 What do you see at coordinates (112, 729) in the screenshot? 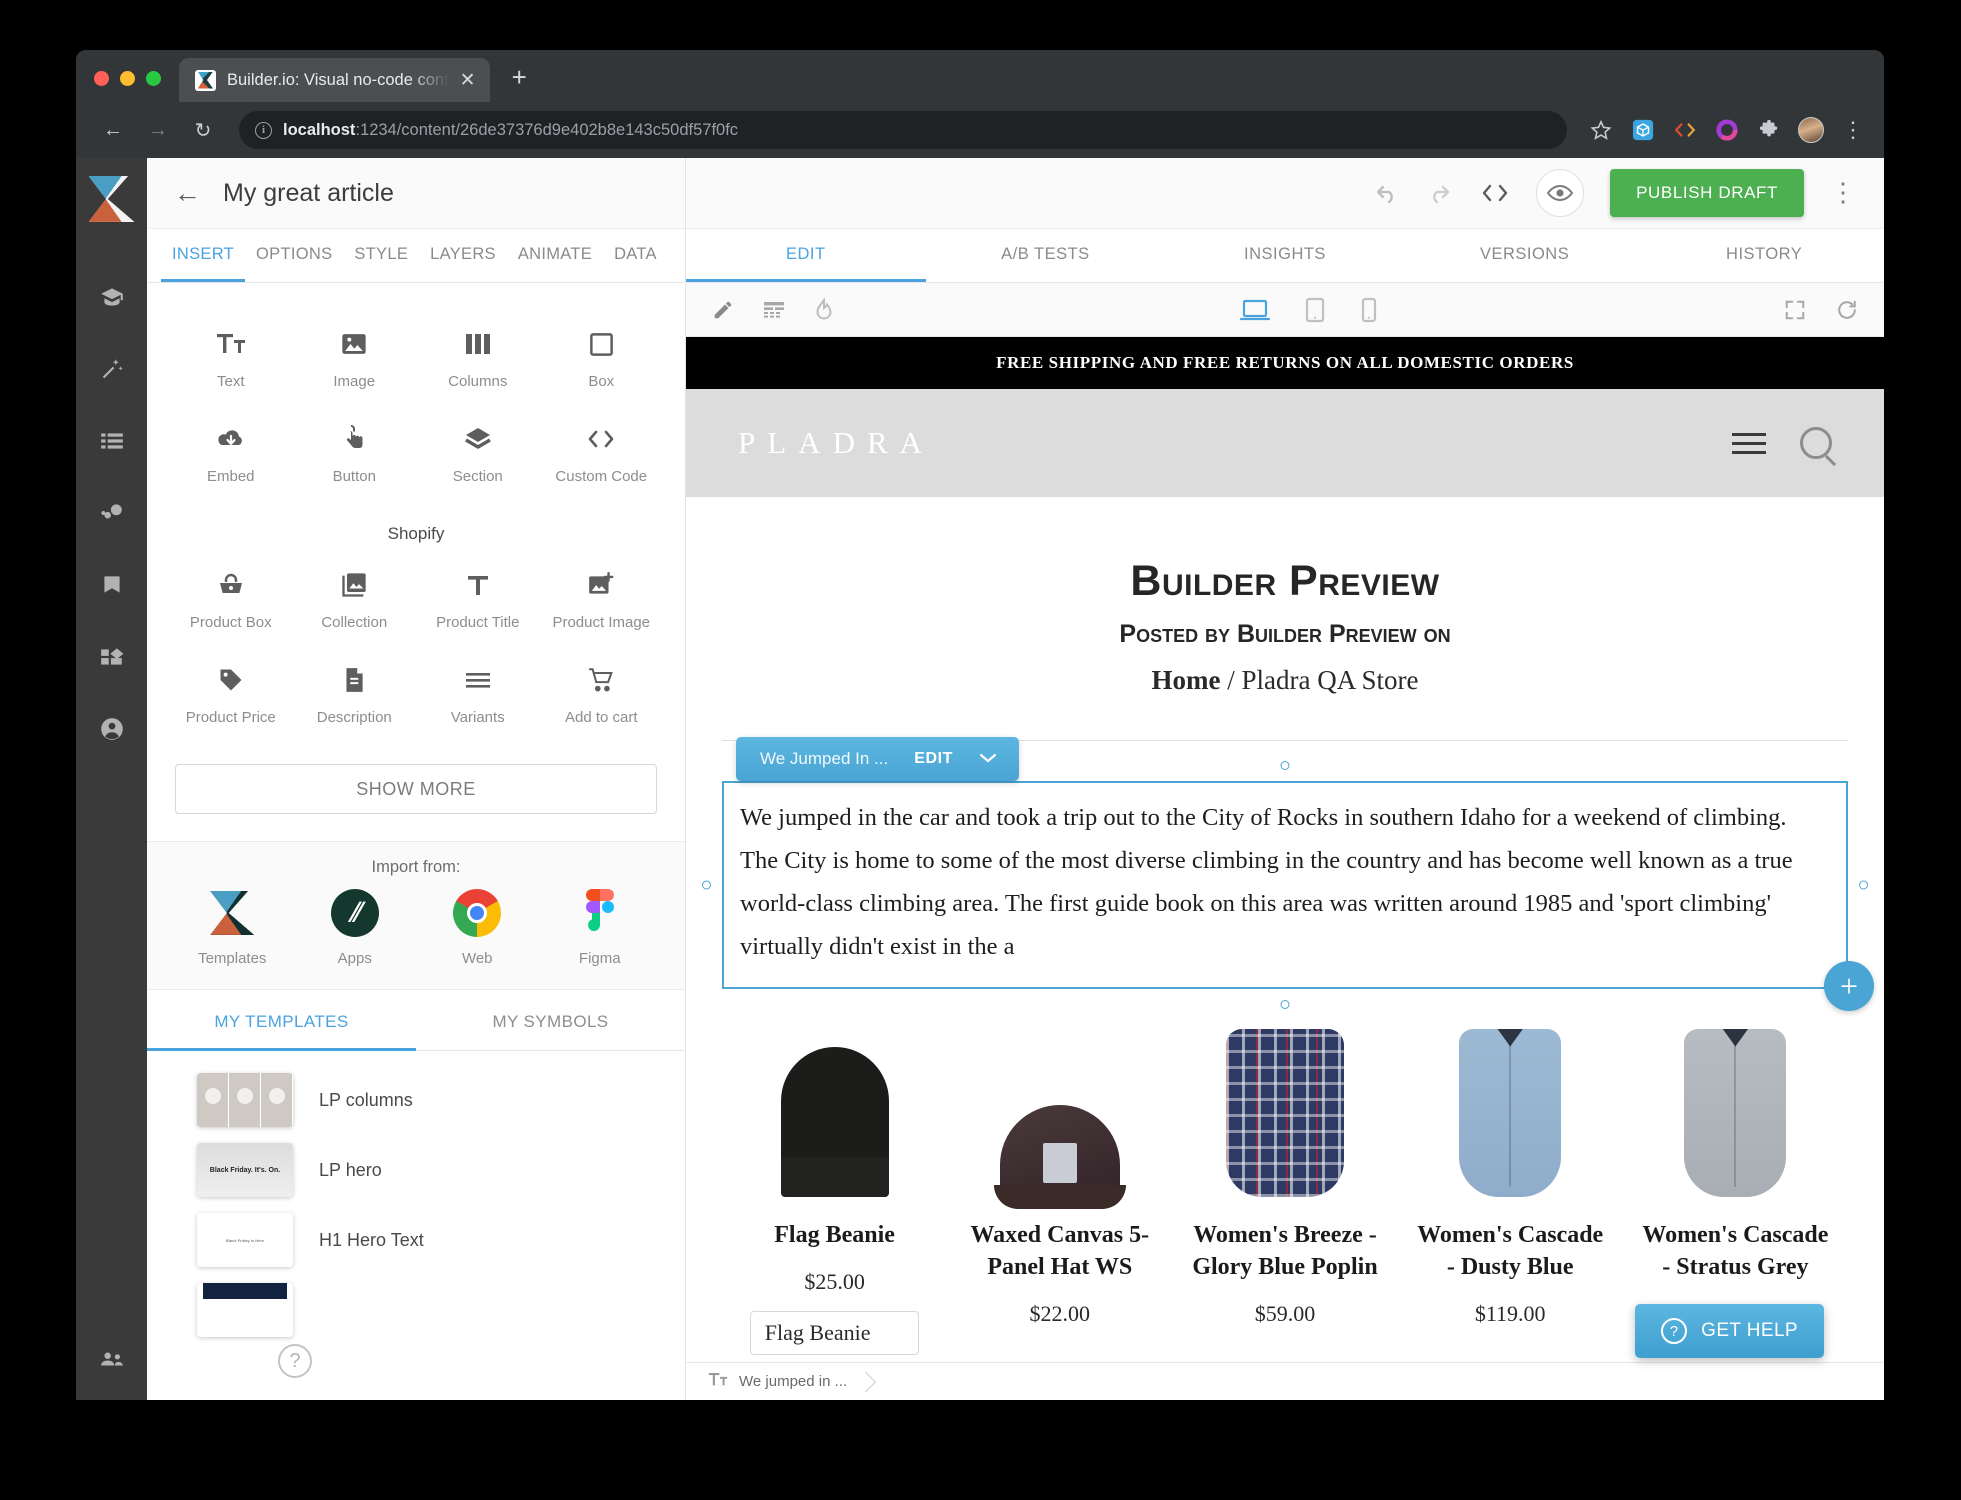
I see `rail-item-account` at bounding box center [112, 729].